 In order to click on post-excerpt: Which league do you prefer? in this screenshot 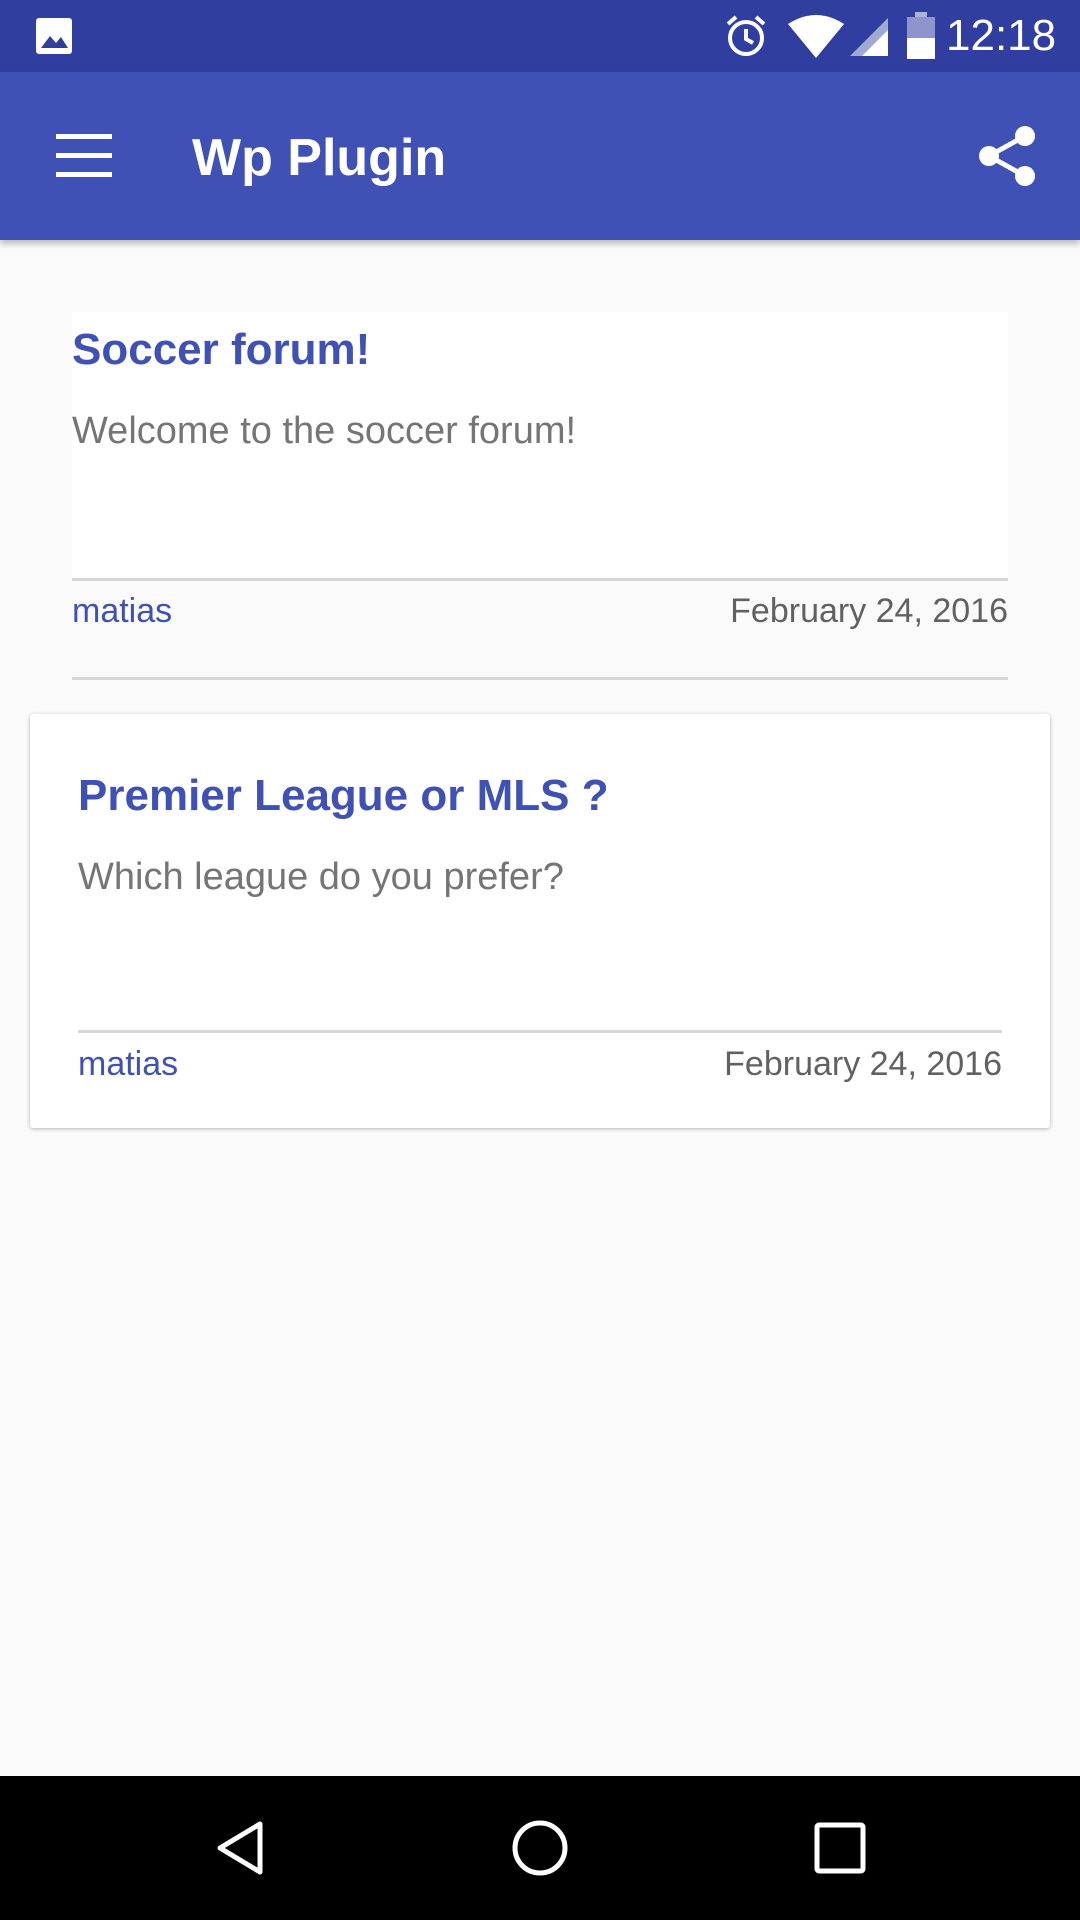, I will do `click(321, 877)`.